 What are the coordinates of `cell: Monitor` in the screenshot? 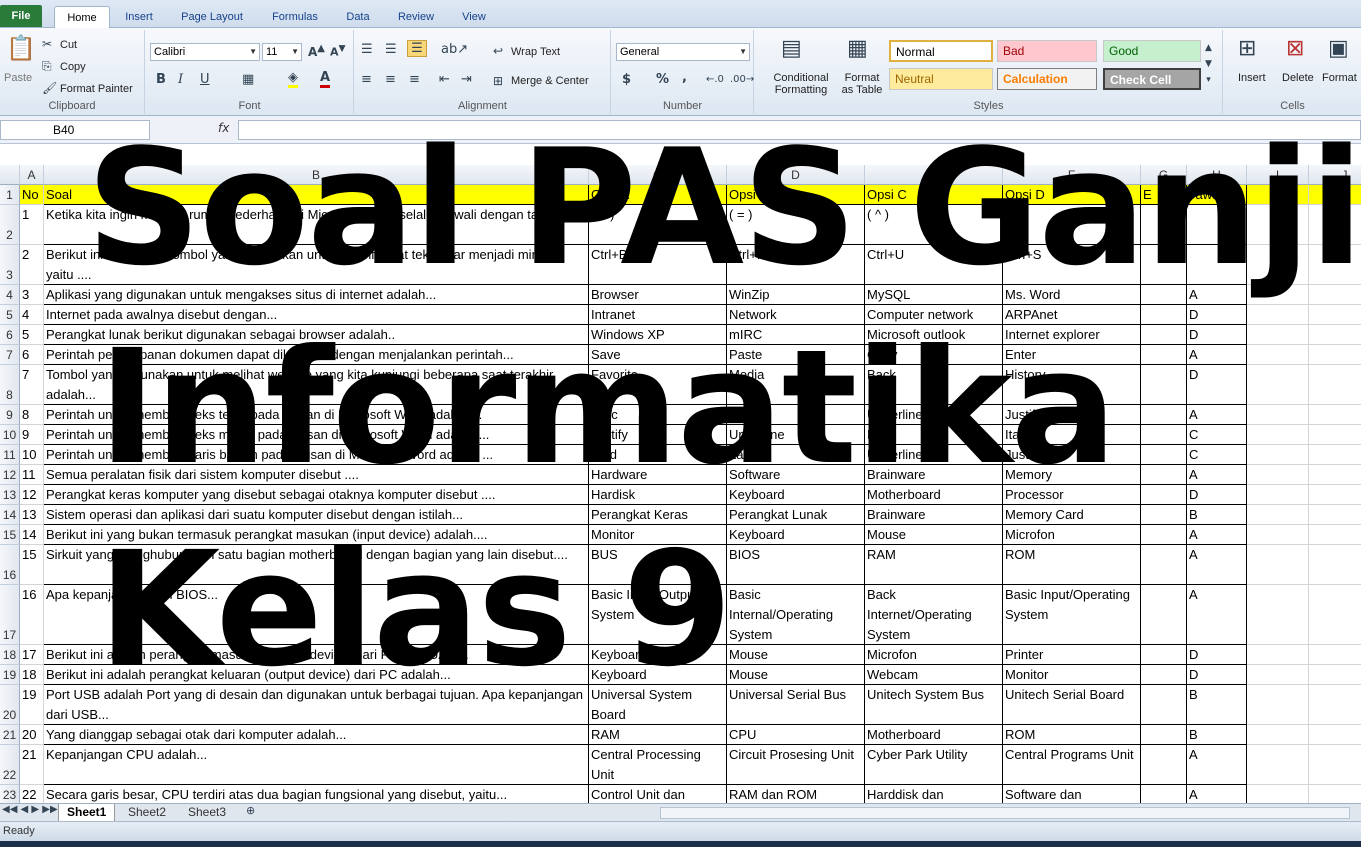 It's located at (1072, 675).